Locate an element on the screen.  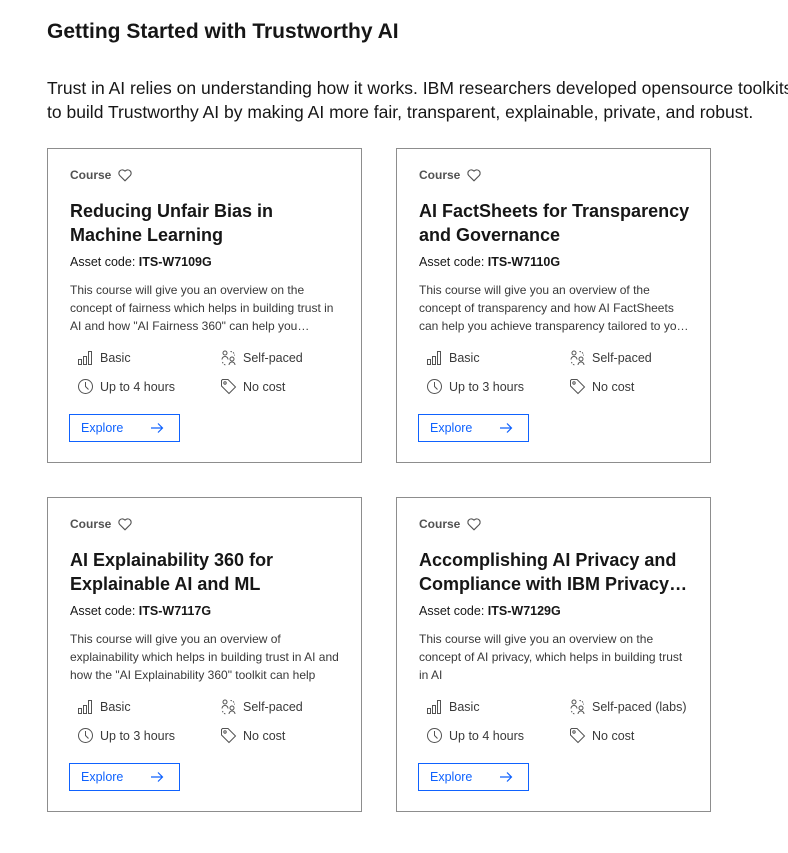
asset-code-value: ITS-W7110G is located at coordinates (524, 262).